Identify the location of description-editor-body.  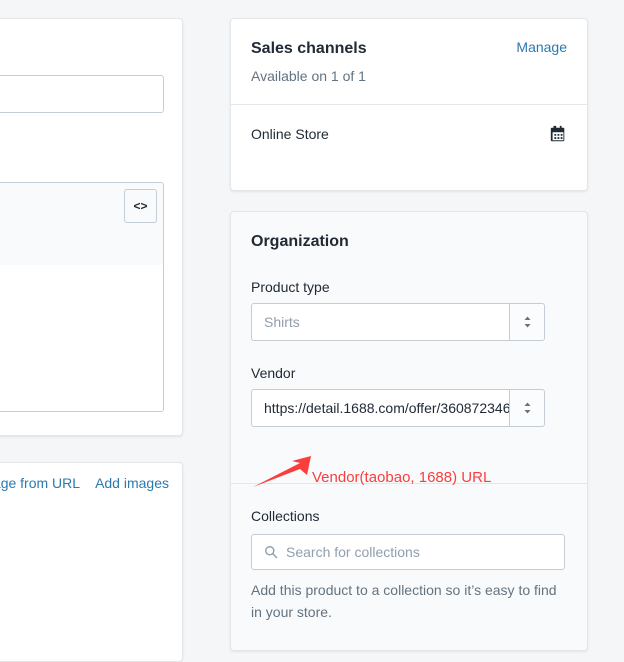
(82, 338).